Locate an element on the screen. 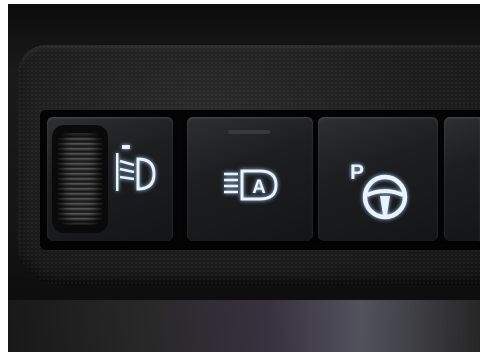 This screenshot has height=358, width=480. headlight-level-icon is located at coordinates (137, 176).